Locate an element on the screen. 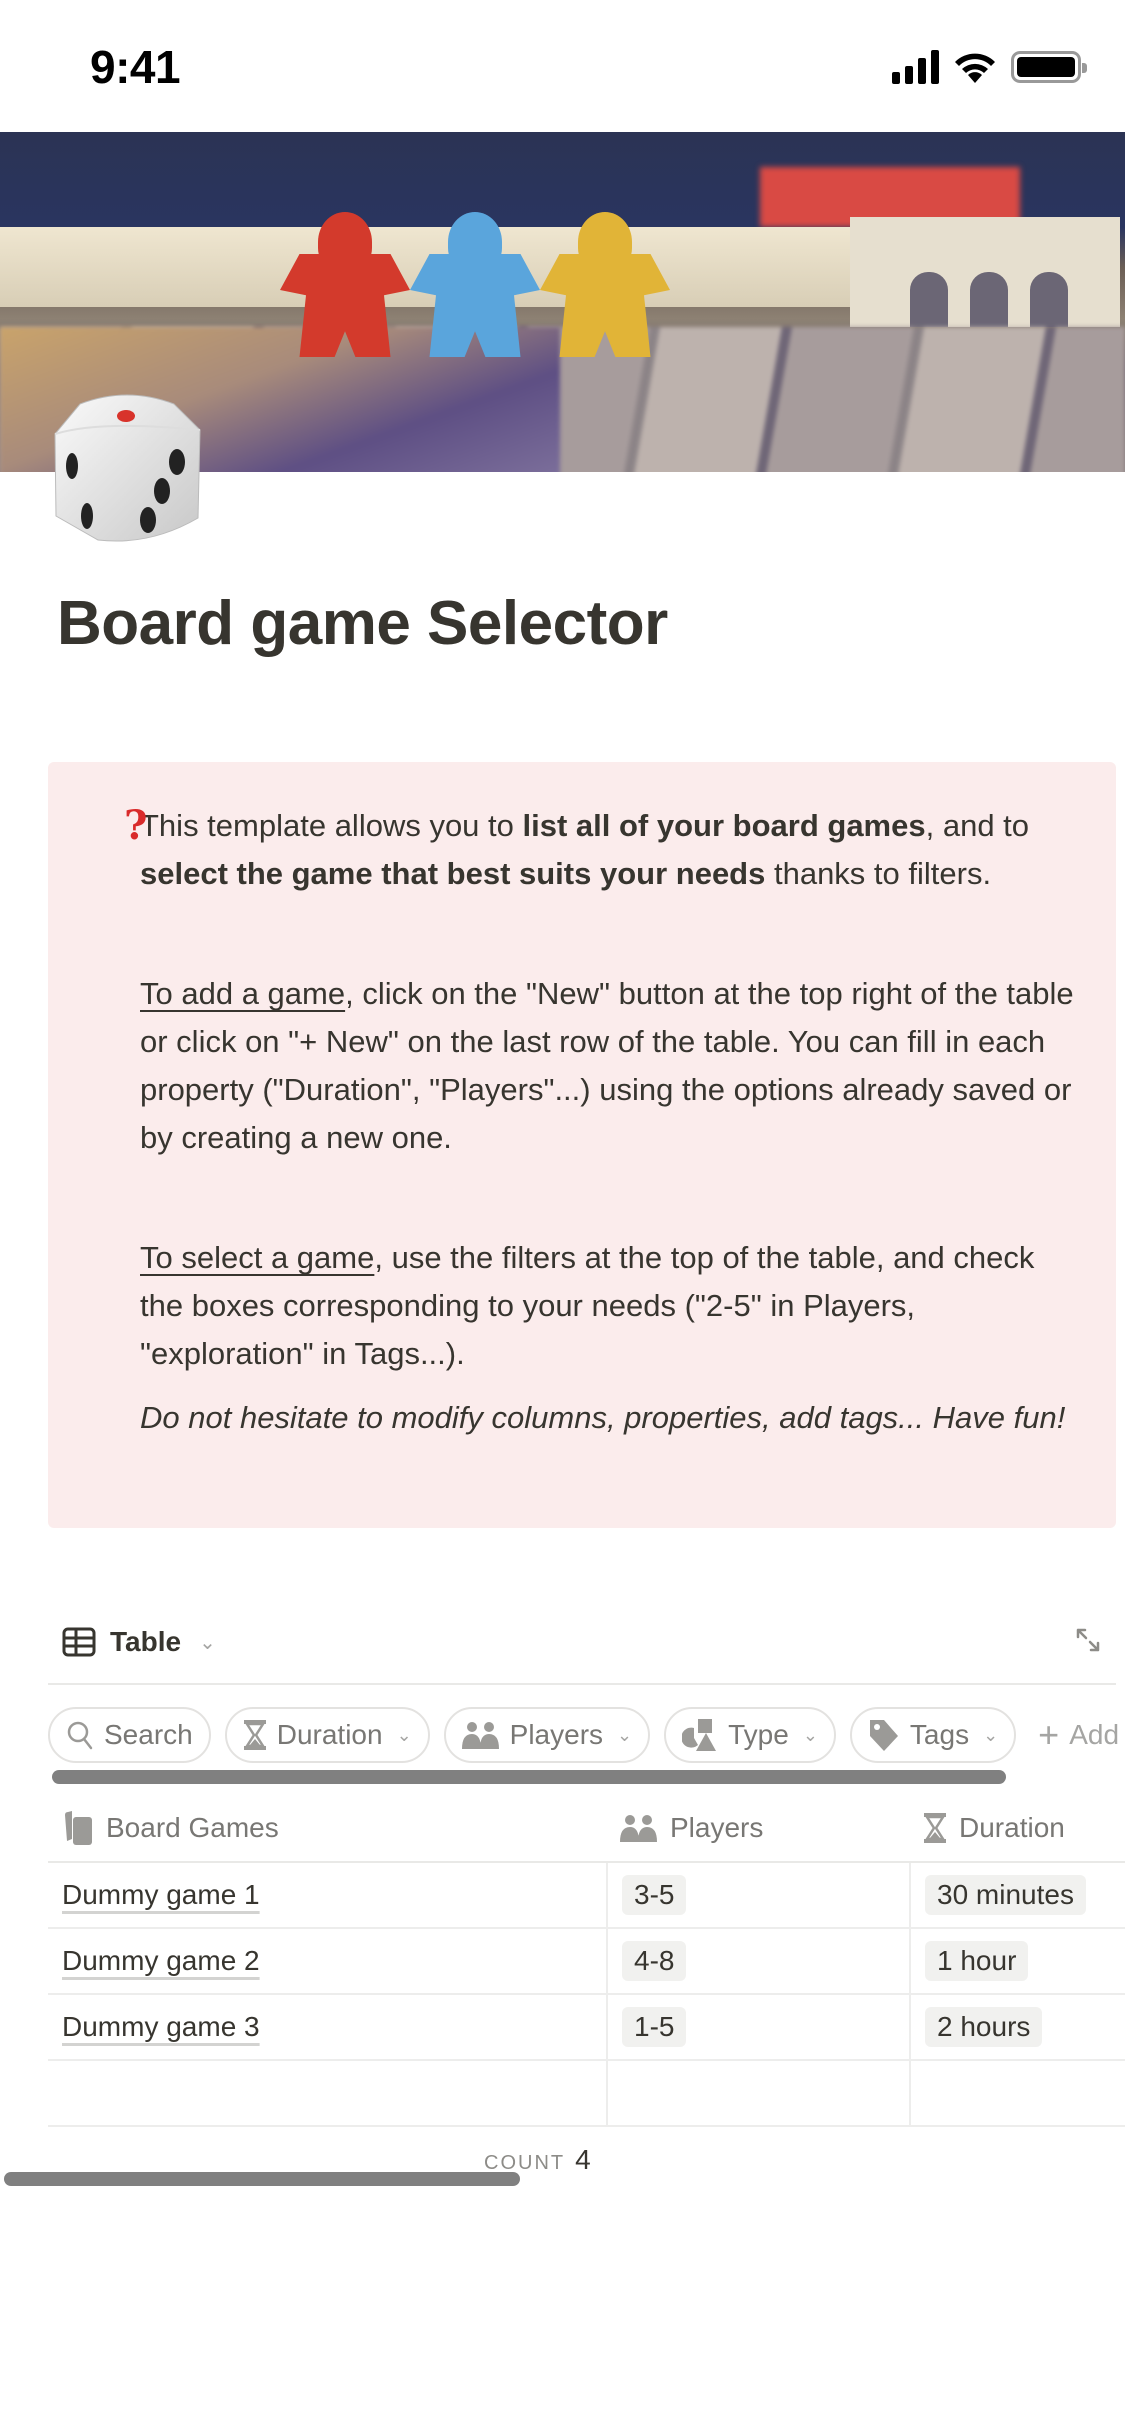 This screenshot has height=2436, width=1125. filter-type: Type ⌄ is located at coordinates (750, 1735).